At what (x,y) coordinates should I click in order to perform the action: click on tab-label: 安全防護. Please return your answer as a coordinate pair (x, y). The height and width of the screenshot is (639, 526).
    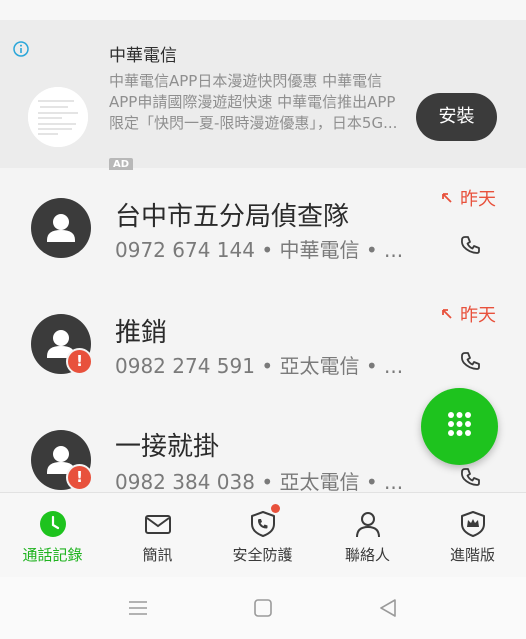
    Looking at the image, I should click on (262, 555).